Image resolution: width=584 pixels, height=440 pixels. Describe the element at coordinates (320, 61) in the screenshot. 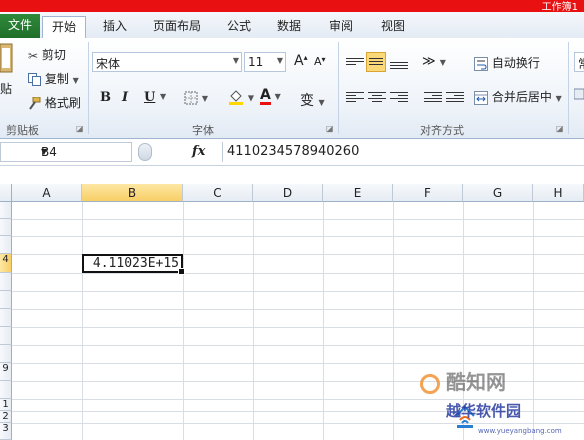

I see `shrink-font-button: A▾` at that location.